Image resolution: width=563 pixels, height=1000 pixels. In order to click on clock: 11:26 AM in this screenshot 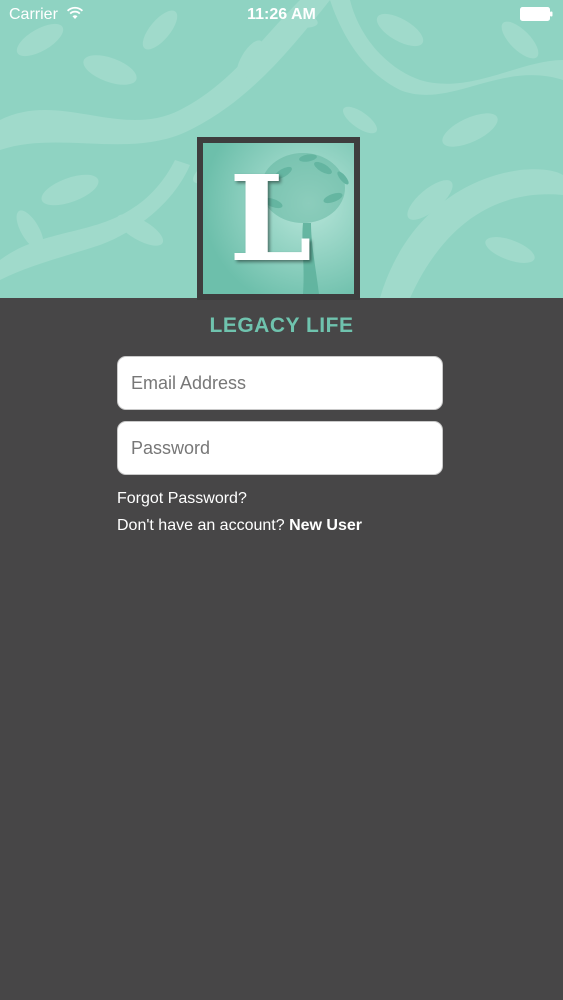, I will do `click(281, 14)`.